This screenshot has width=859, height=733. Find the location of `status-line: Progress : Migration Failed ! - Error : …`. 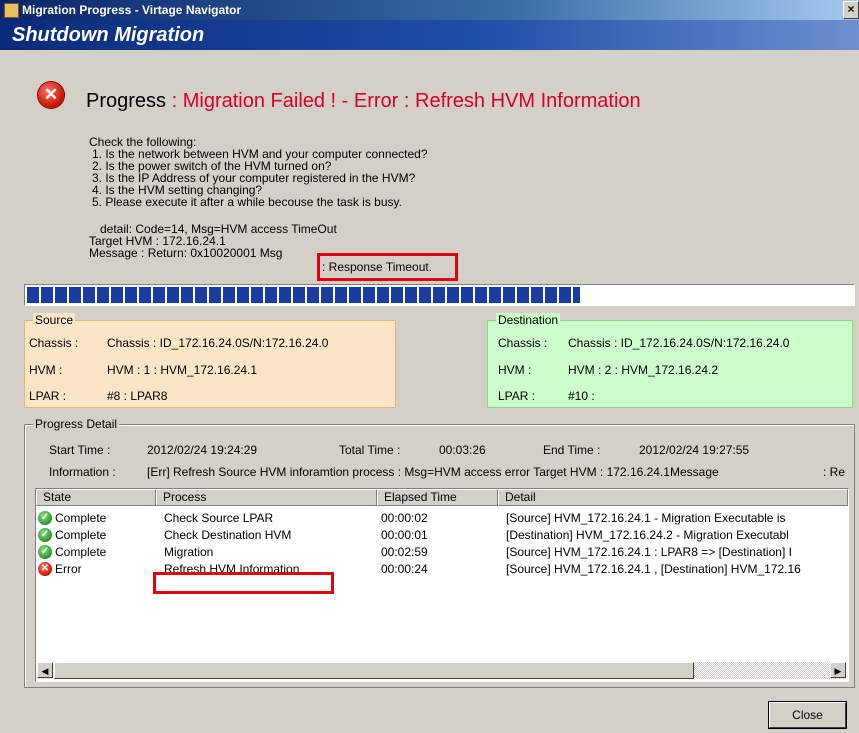

status-line: Progress : Migration Failed ! - Error : … is located at coordinates (363, 101).